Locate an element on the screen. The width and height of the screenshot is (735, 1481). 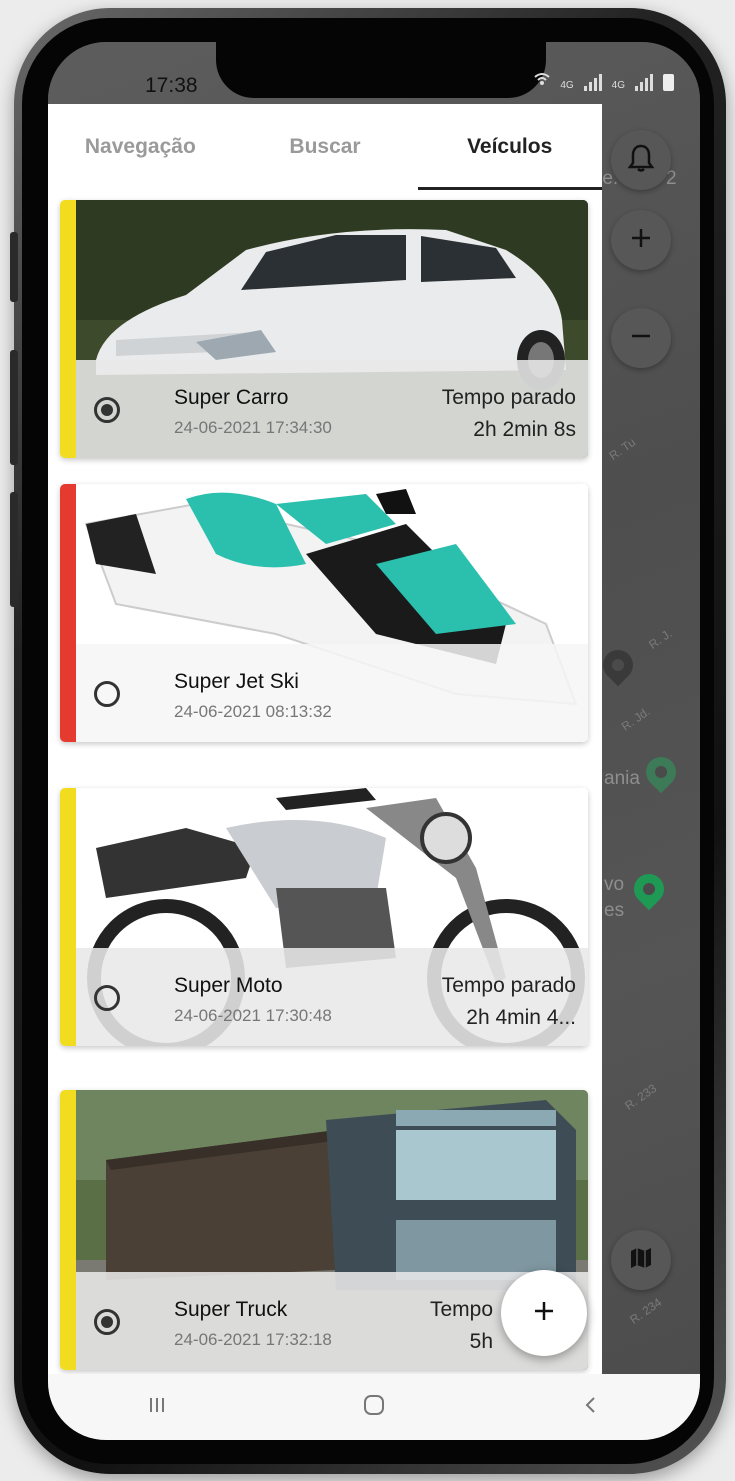
recents-button is located at coordinates (157, 1407).